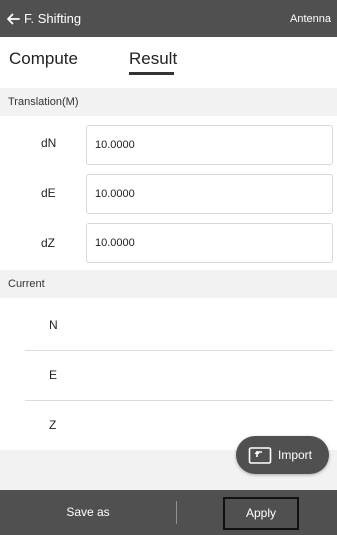  I want to click on translation-section-header: Translation(M), so click(168, 102).